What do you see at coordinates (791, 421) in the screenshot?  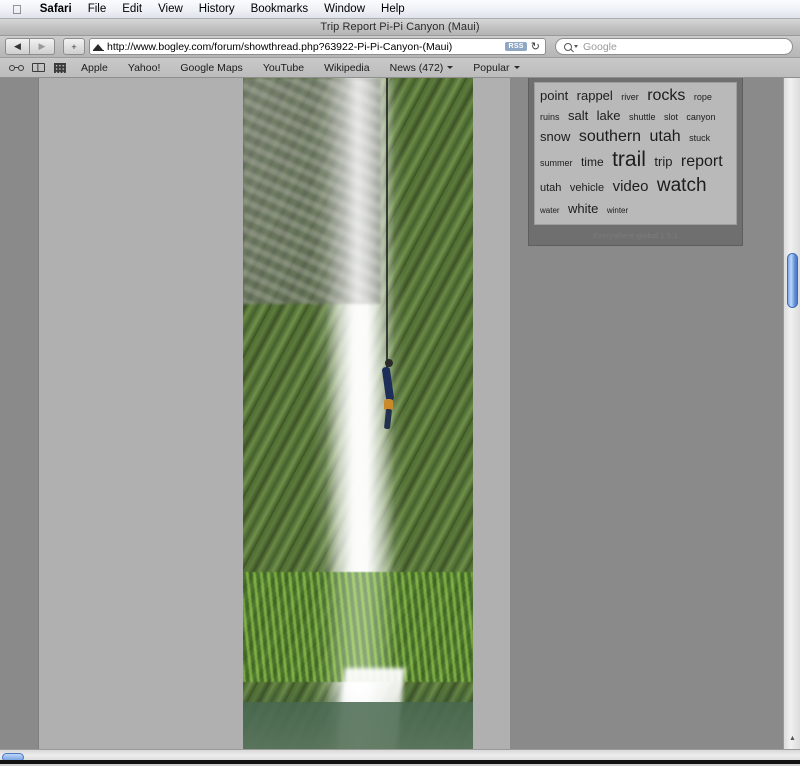 I see `vertical-scrollbar: ▲ ▼` at bounding box center [791, 421].